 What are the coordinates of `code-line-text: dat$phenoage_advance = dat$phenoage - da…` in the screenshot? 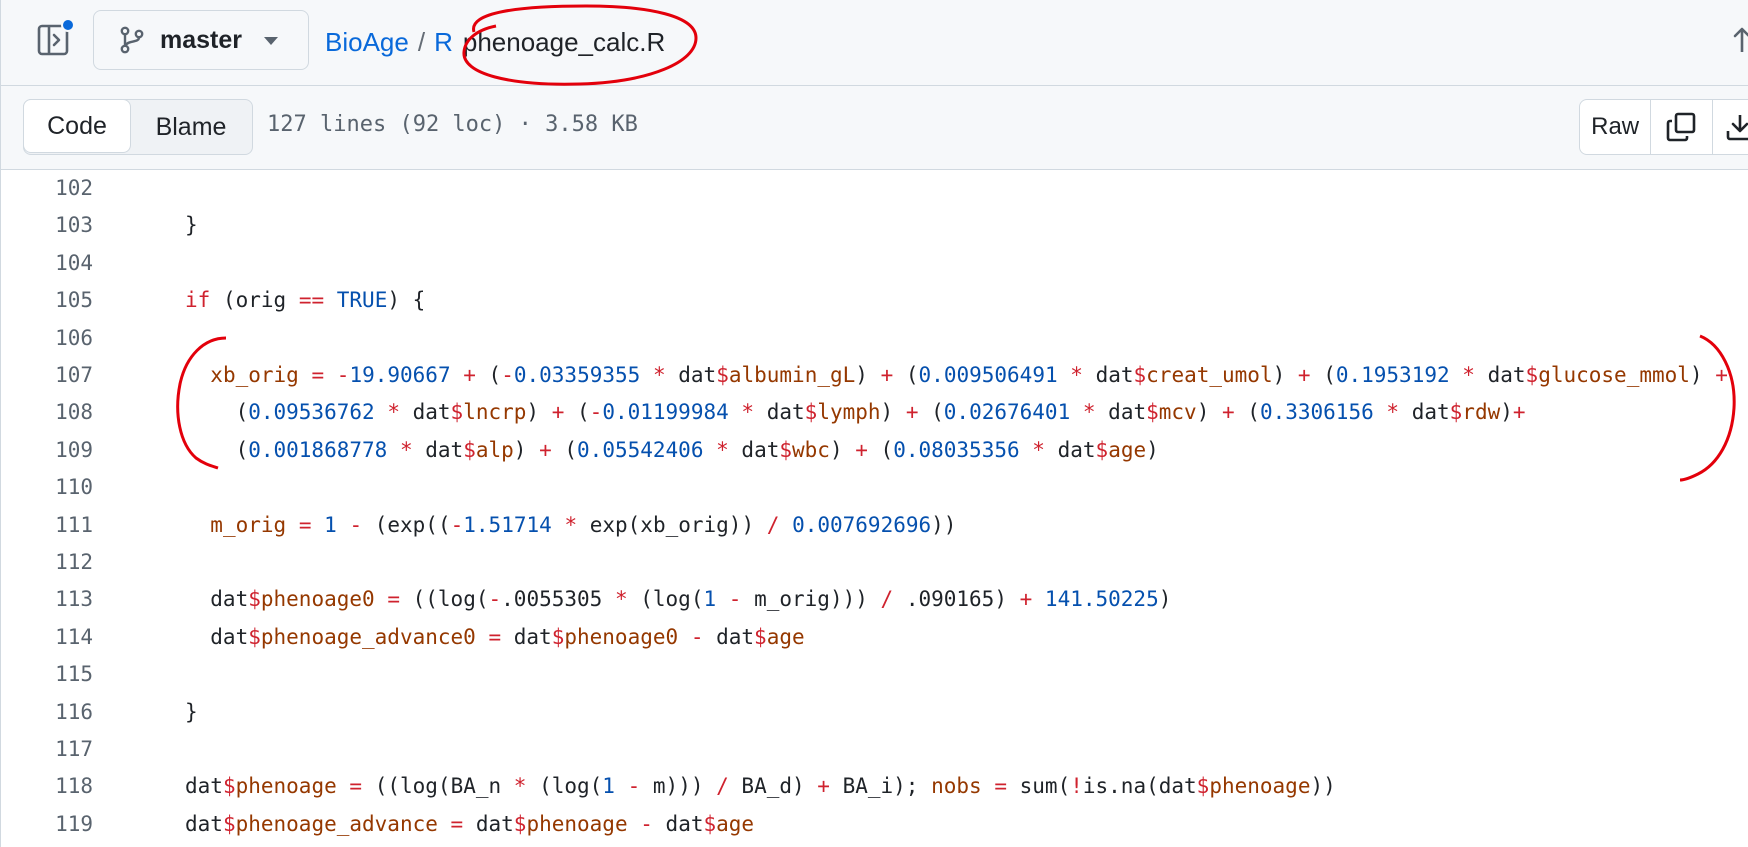 It's located at (470, 823).